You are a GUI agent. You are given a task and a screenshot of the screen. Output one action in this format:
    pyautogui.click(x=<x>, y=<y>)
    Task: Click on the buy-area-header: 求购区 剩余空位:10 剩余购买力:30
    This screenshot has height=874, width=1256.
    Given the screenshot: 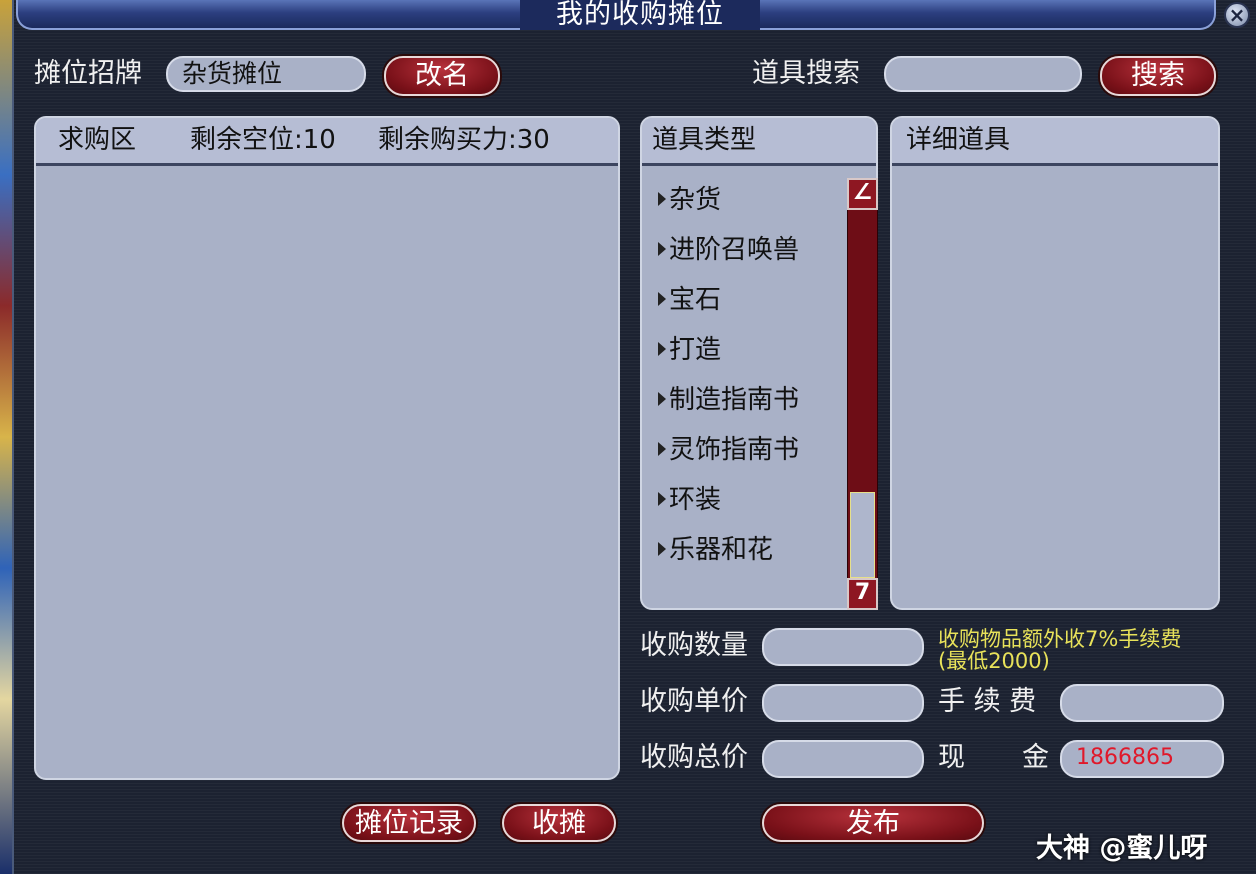 What is the action you would take?
    pyautogui.click(x=327, y=142)
    